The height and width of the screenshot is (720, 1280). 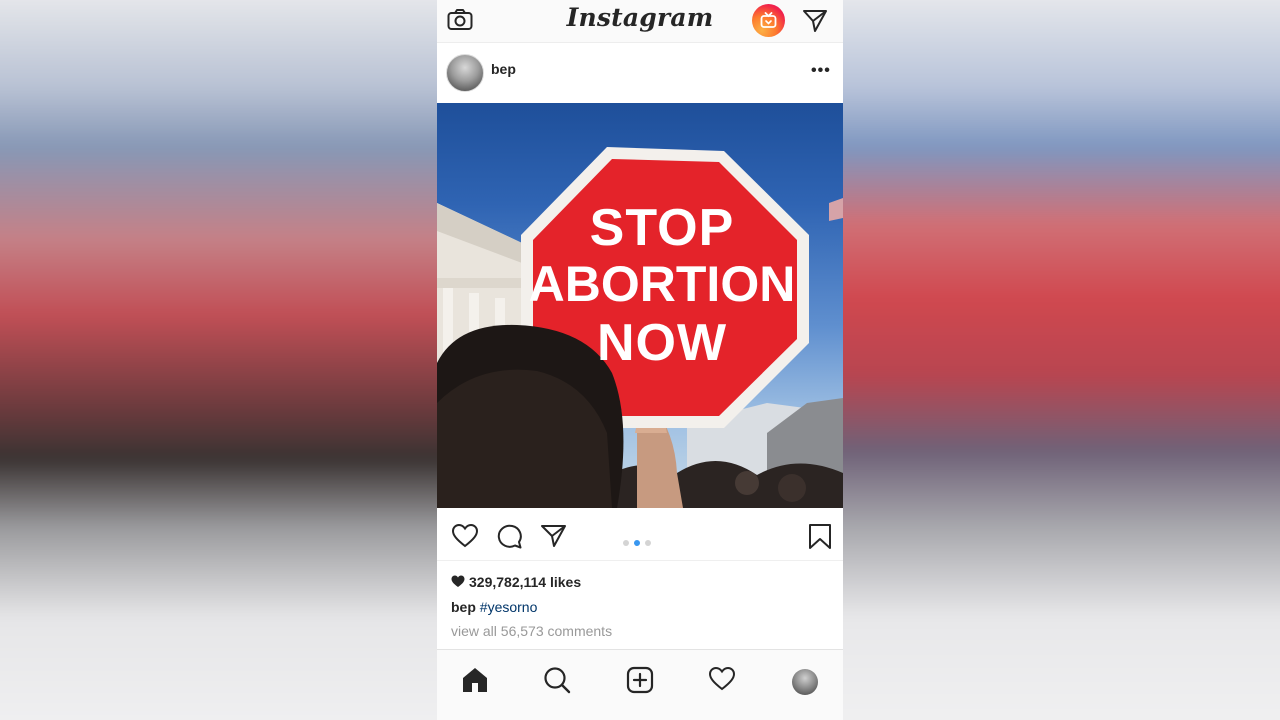 I want to click on post-caption: bep #yesorno, so click(x=494, y=607).